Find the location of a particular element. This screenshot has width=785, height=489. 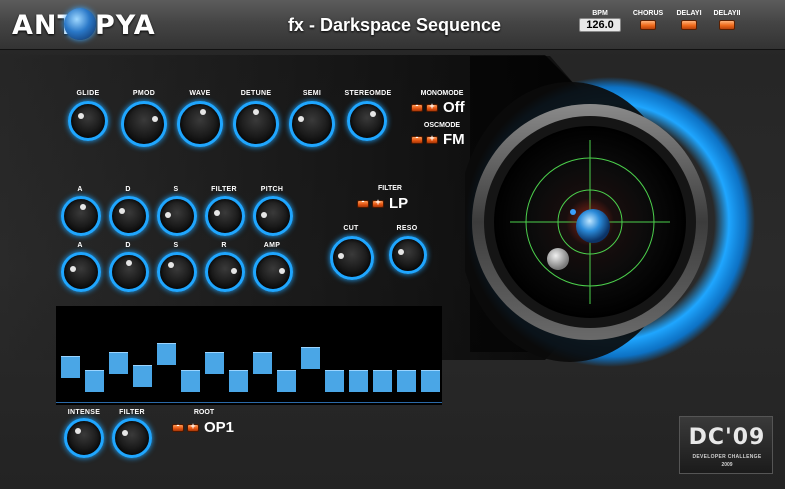

glide-knob-indicator is located at coordinates (80, 115).